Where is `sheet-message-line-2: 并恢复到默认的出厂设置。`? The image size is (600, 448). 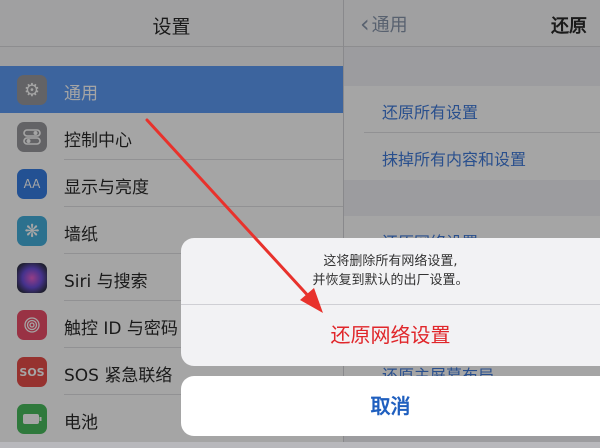
sheet-message-line-2: 并恢复到默认的出厂设置。 is located at coordinates (390, 280).